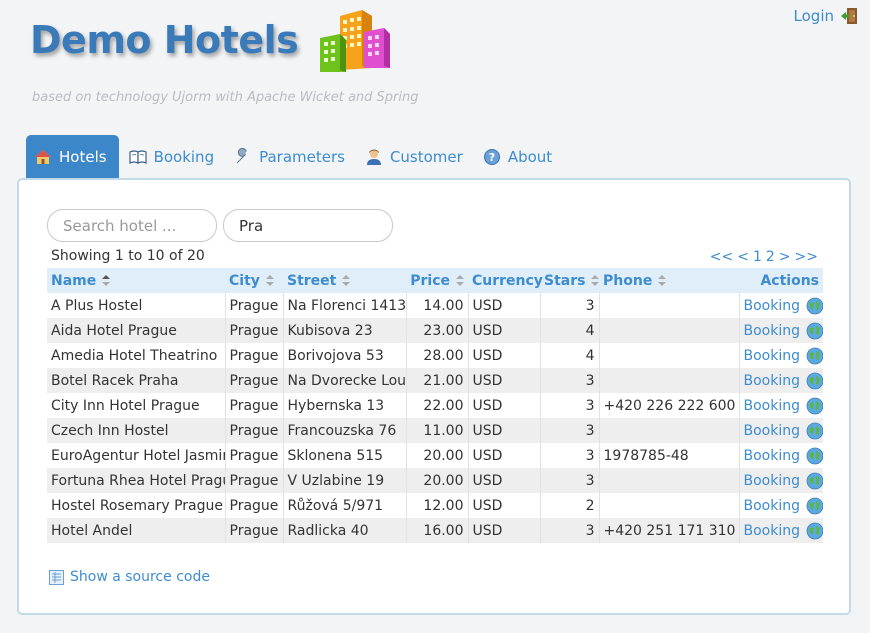  Describe the element at coordinates (289, 156) in the screenshot. I see `tab-parameters: Parameters` at that location.